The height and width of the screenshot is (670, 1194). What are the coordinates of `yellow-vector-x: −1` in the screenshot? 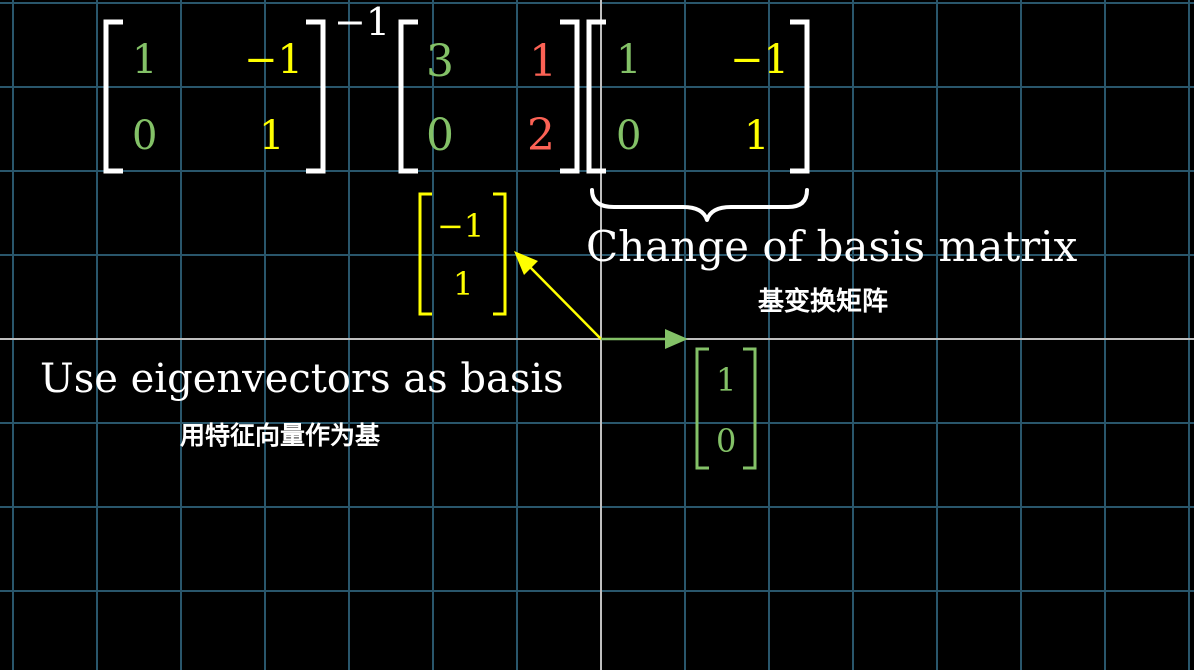 It's located at (461, 226).